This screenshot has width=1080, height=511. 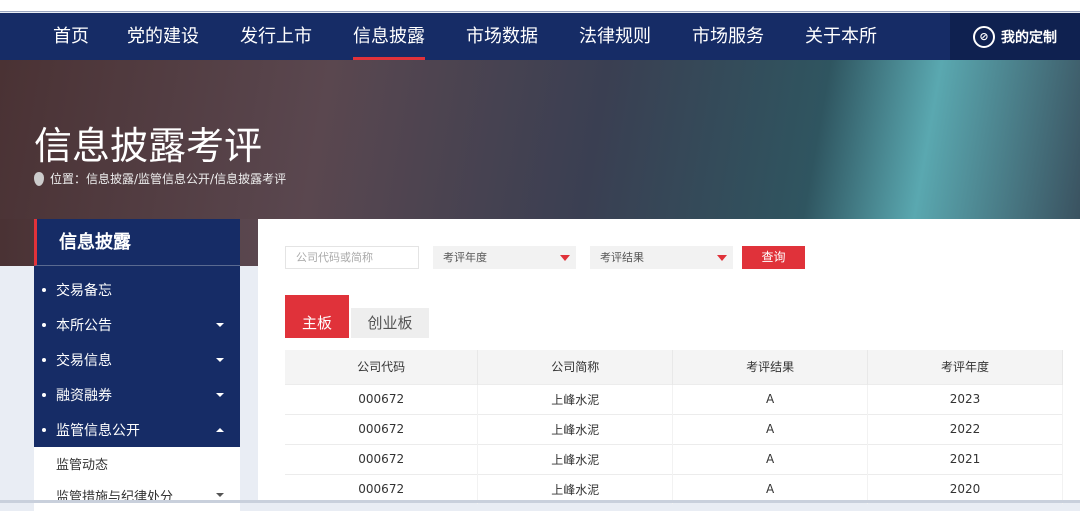 What do you see at coordinates (68, 179) in the screenshot?
I see `breadcrumb-prefix: 位置：` at bounding box center [68, 179].